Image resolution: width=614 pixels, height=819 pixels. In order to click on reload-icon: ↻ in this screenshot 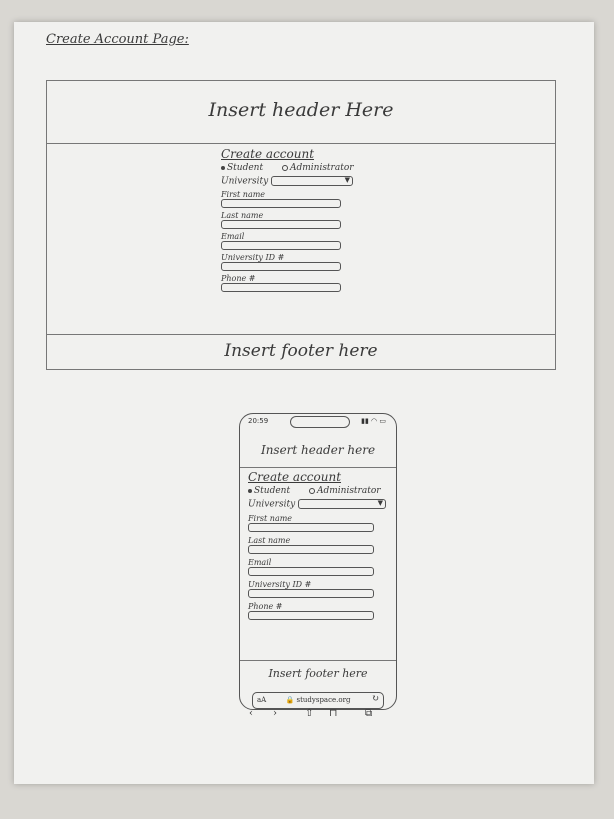, I will do `click(375, 699)`.